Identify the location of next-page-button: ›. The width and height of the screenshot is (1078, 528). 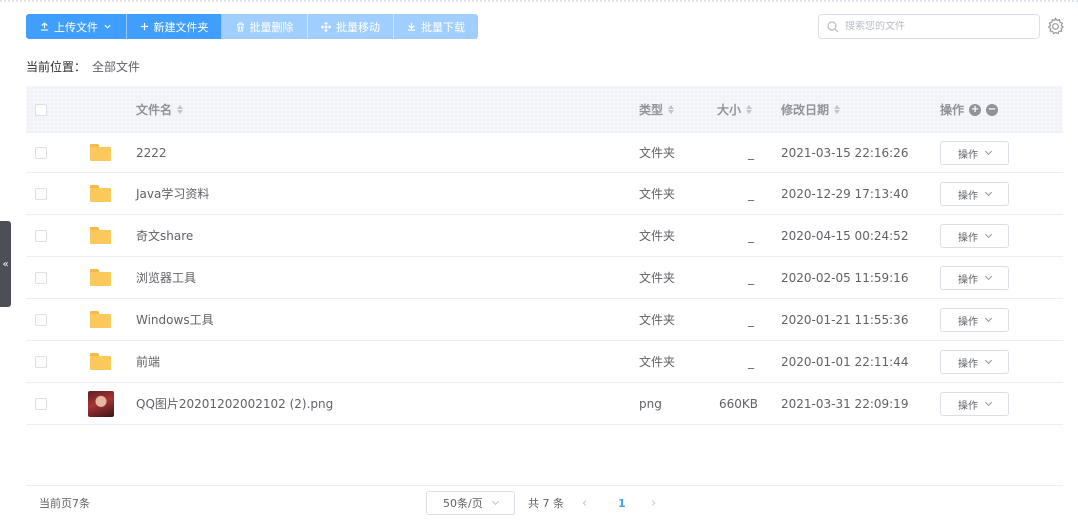
(653, 503).